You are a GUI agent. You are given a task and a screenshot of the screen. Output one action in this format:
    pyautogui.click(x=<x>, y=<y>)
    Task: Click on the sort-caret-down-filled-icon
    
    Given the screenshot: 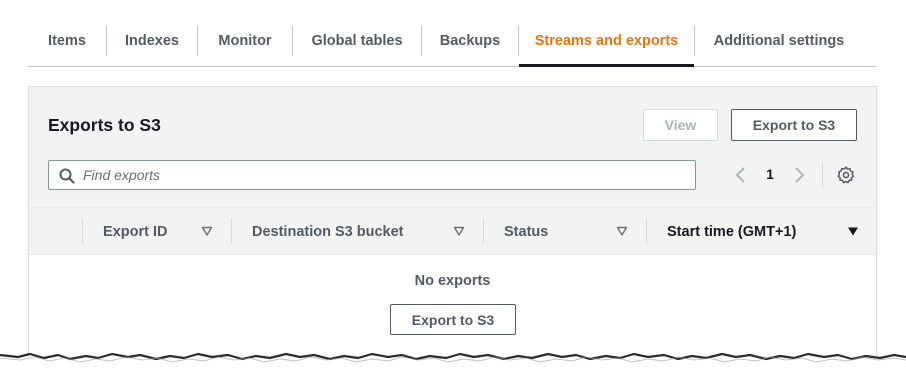 What is the action you would take?
    pyautogui.click(x=853, y=231)
    